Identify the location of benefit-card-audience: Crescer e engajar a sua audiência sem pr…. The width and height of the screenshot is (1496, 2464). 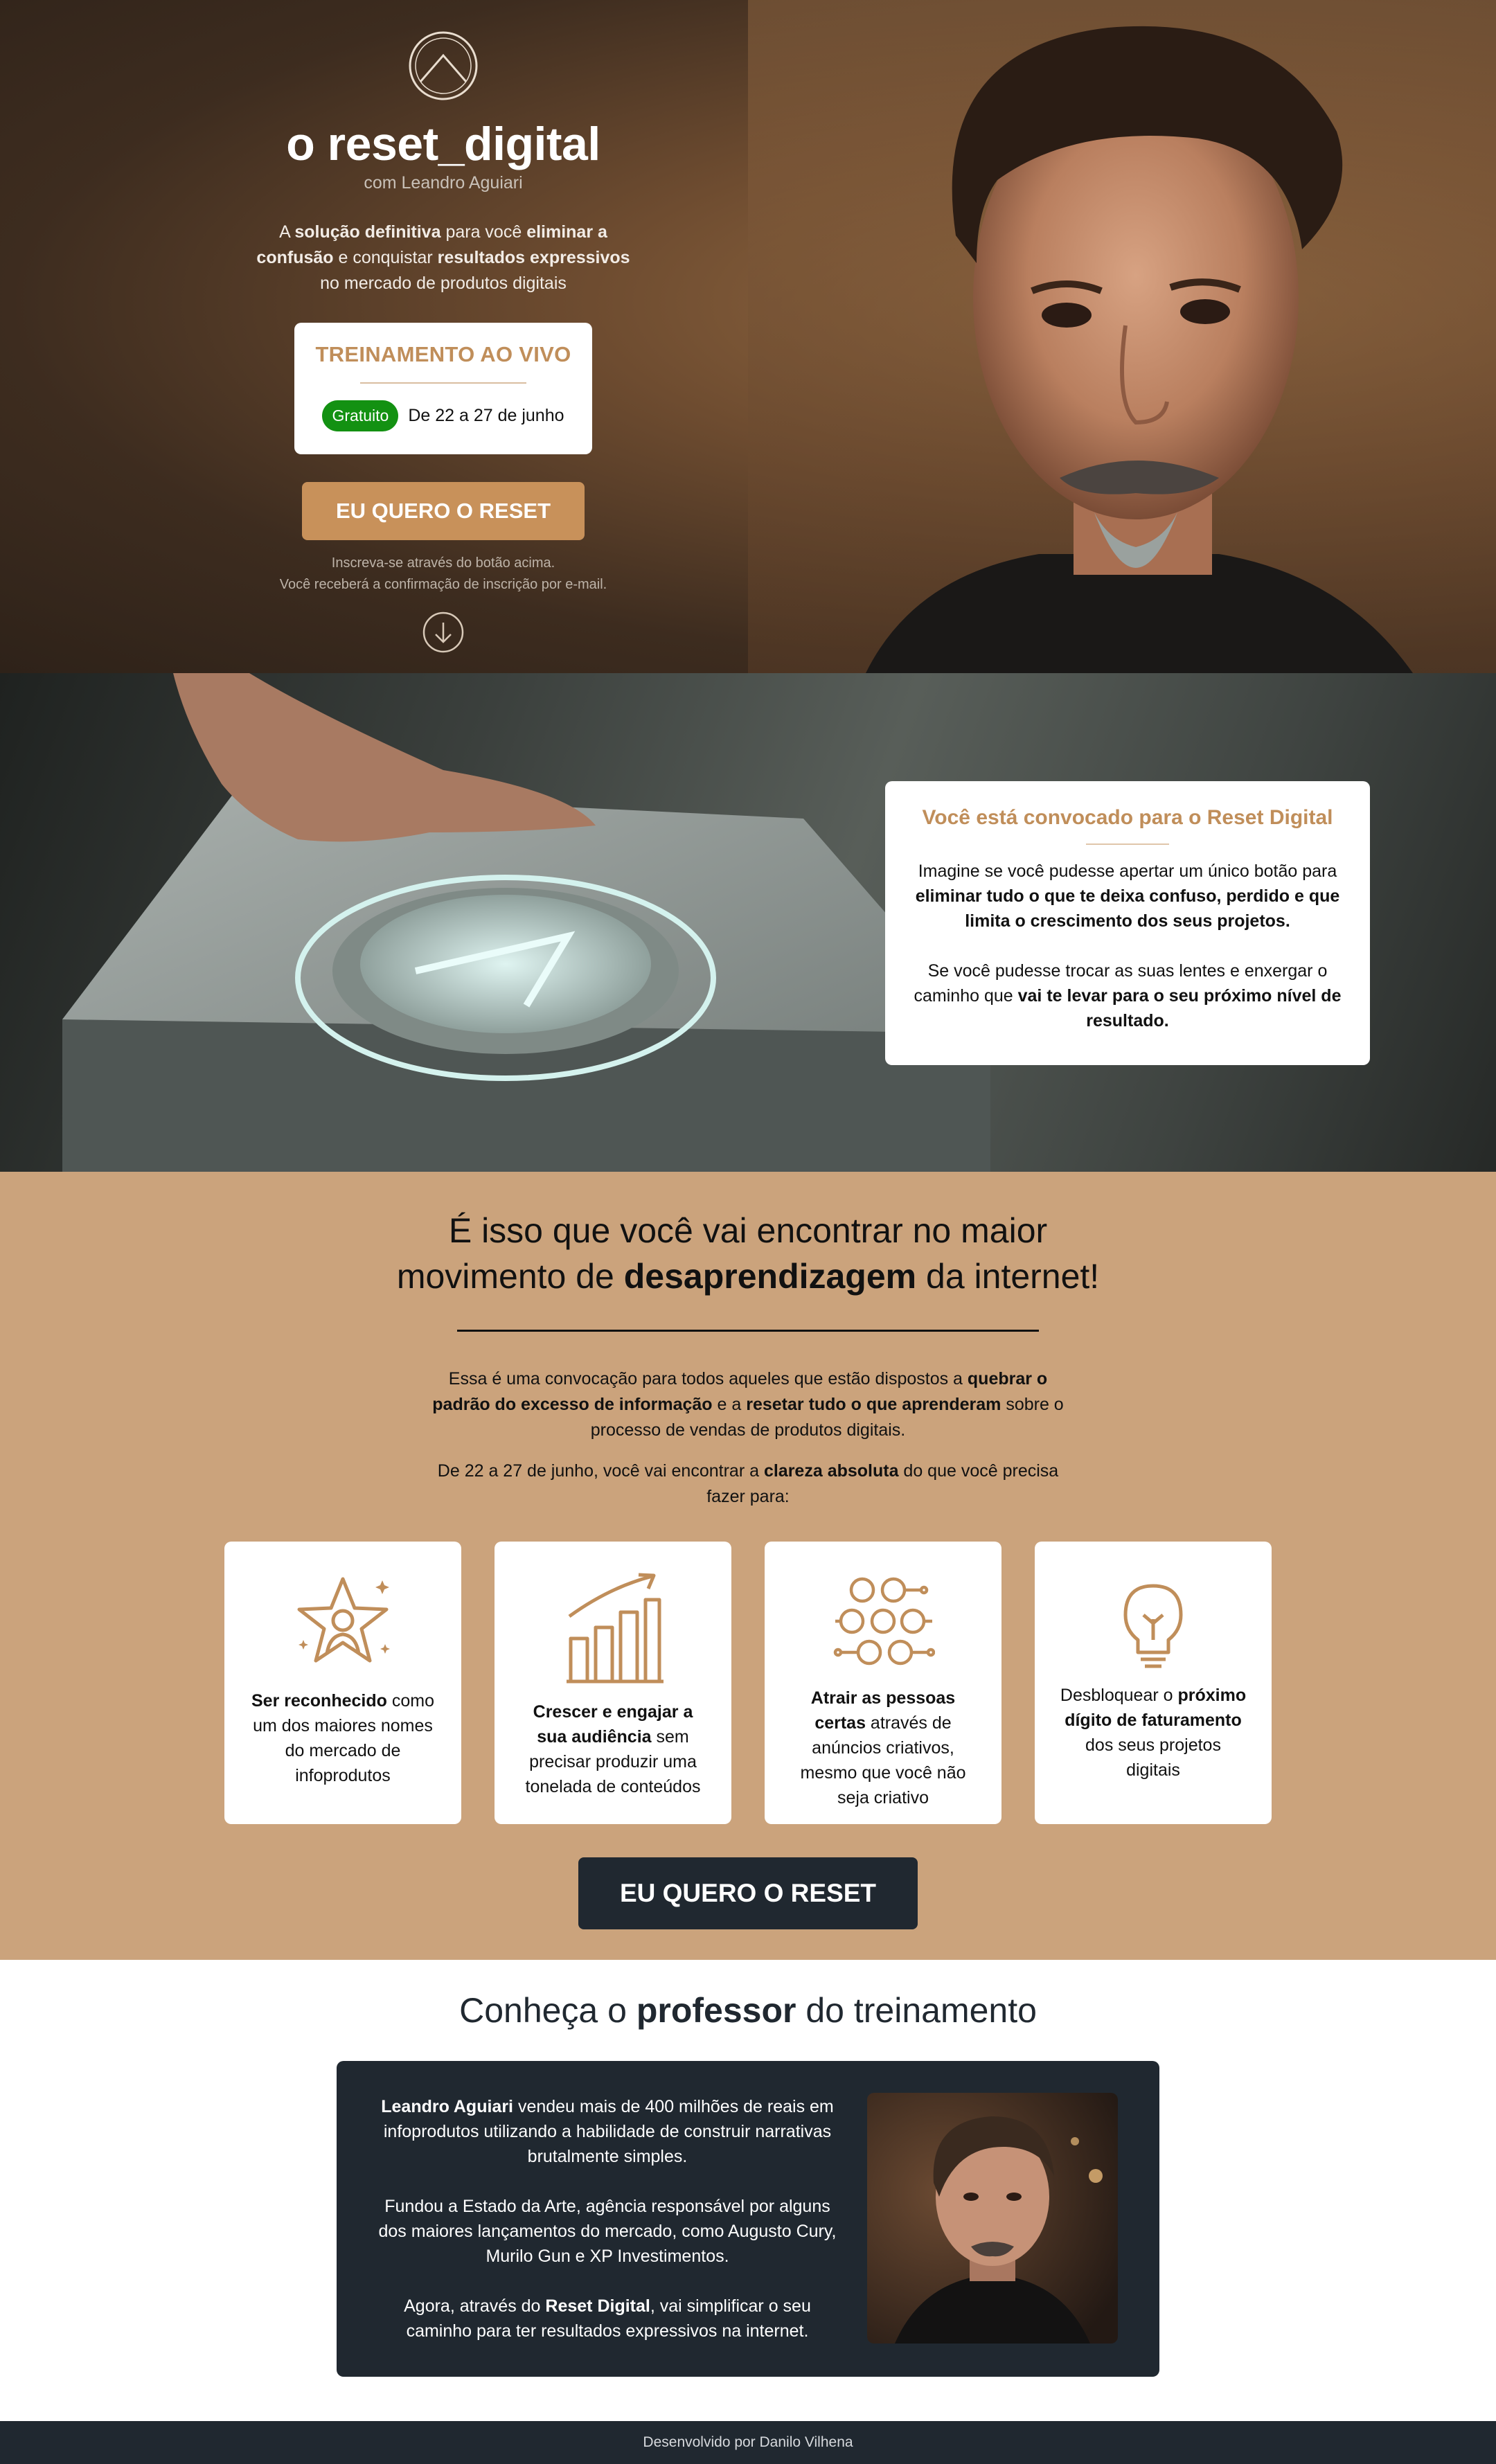
(613, 1683).